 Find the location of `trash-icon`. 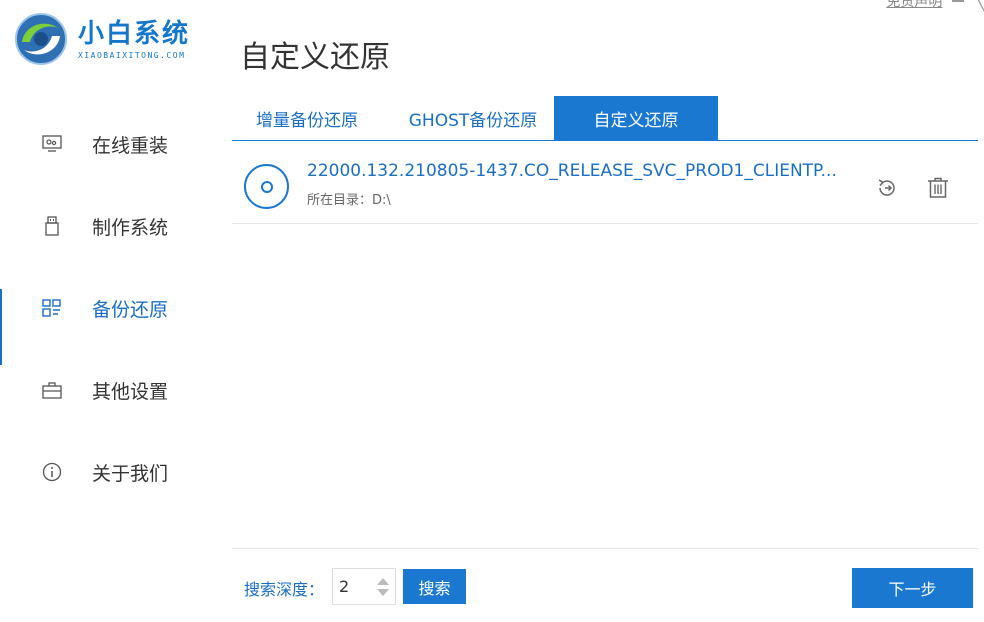

trash-icon is located at coordinates (938, 188).